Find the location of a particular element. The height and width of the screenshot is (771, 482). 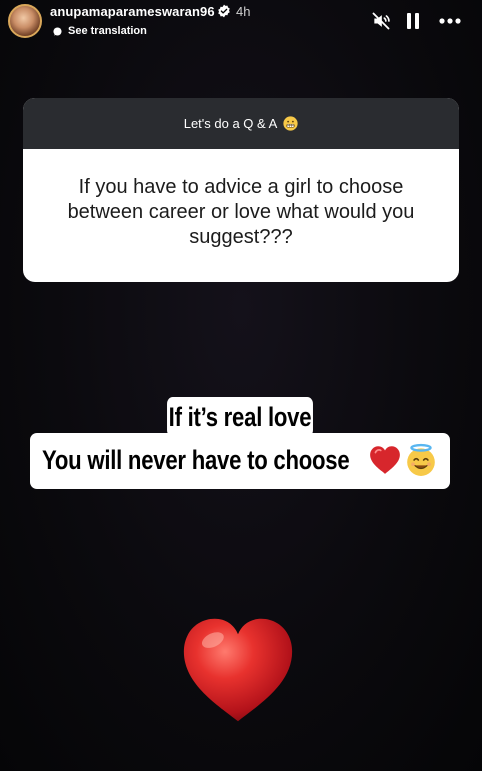

see-translation-label: See translation is located at coordinates (107, 31).